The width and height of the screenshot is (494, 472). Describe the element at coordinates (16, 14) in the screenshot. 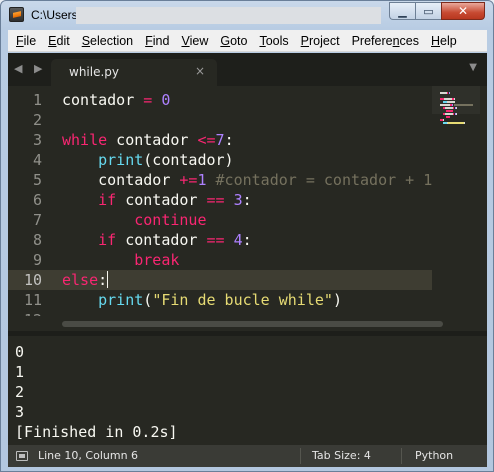

I see `sublime-app-icon` at that location.